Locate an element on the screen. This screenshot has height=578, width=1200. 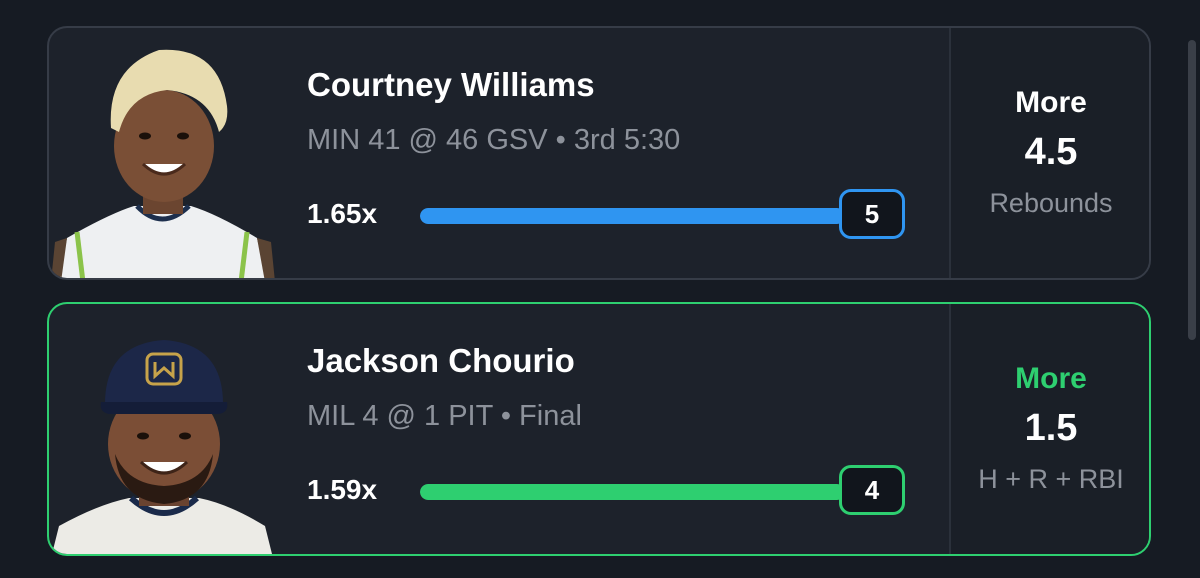
player-name: Courtney Williams is located at coordinates (451, 84).